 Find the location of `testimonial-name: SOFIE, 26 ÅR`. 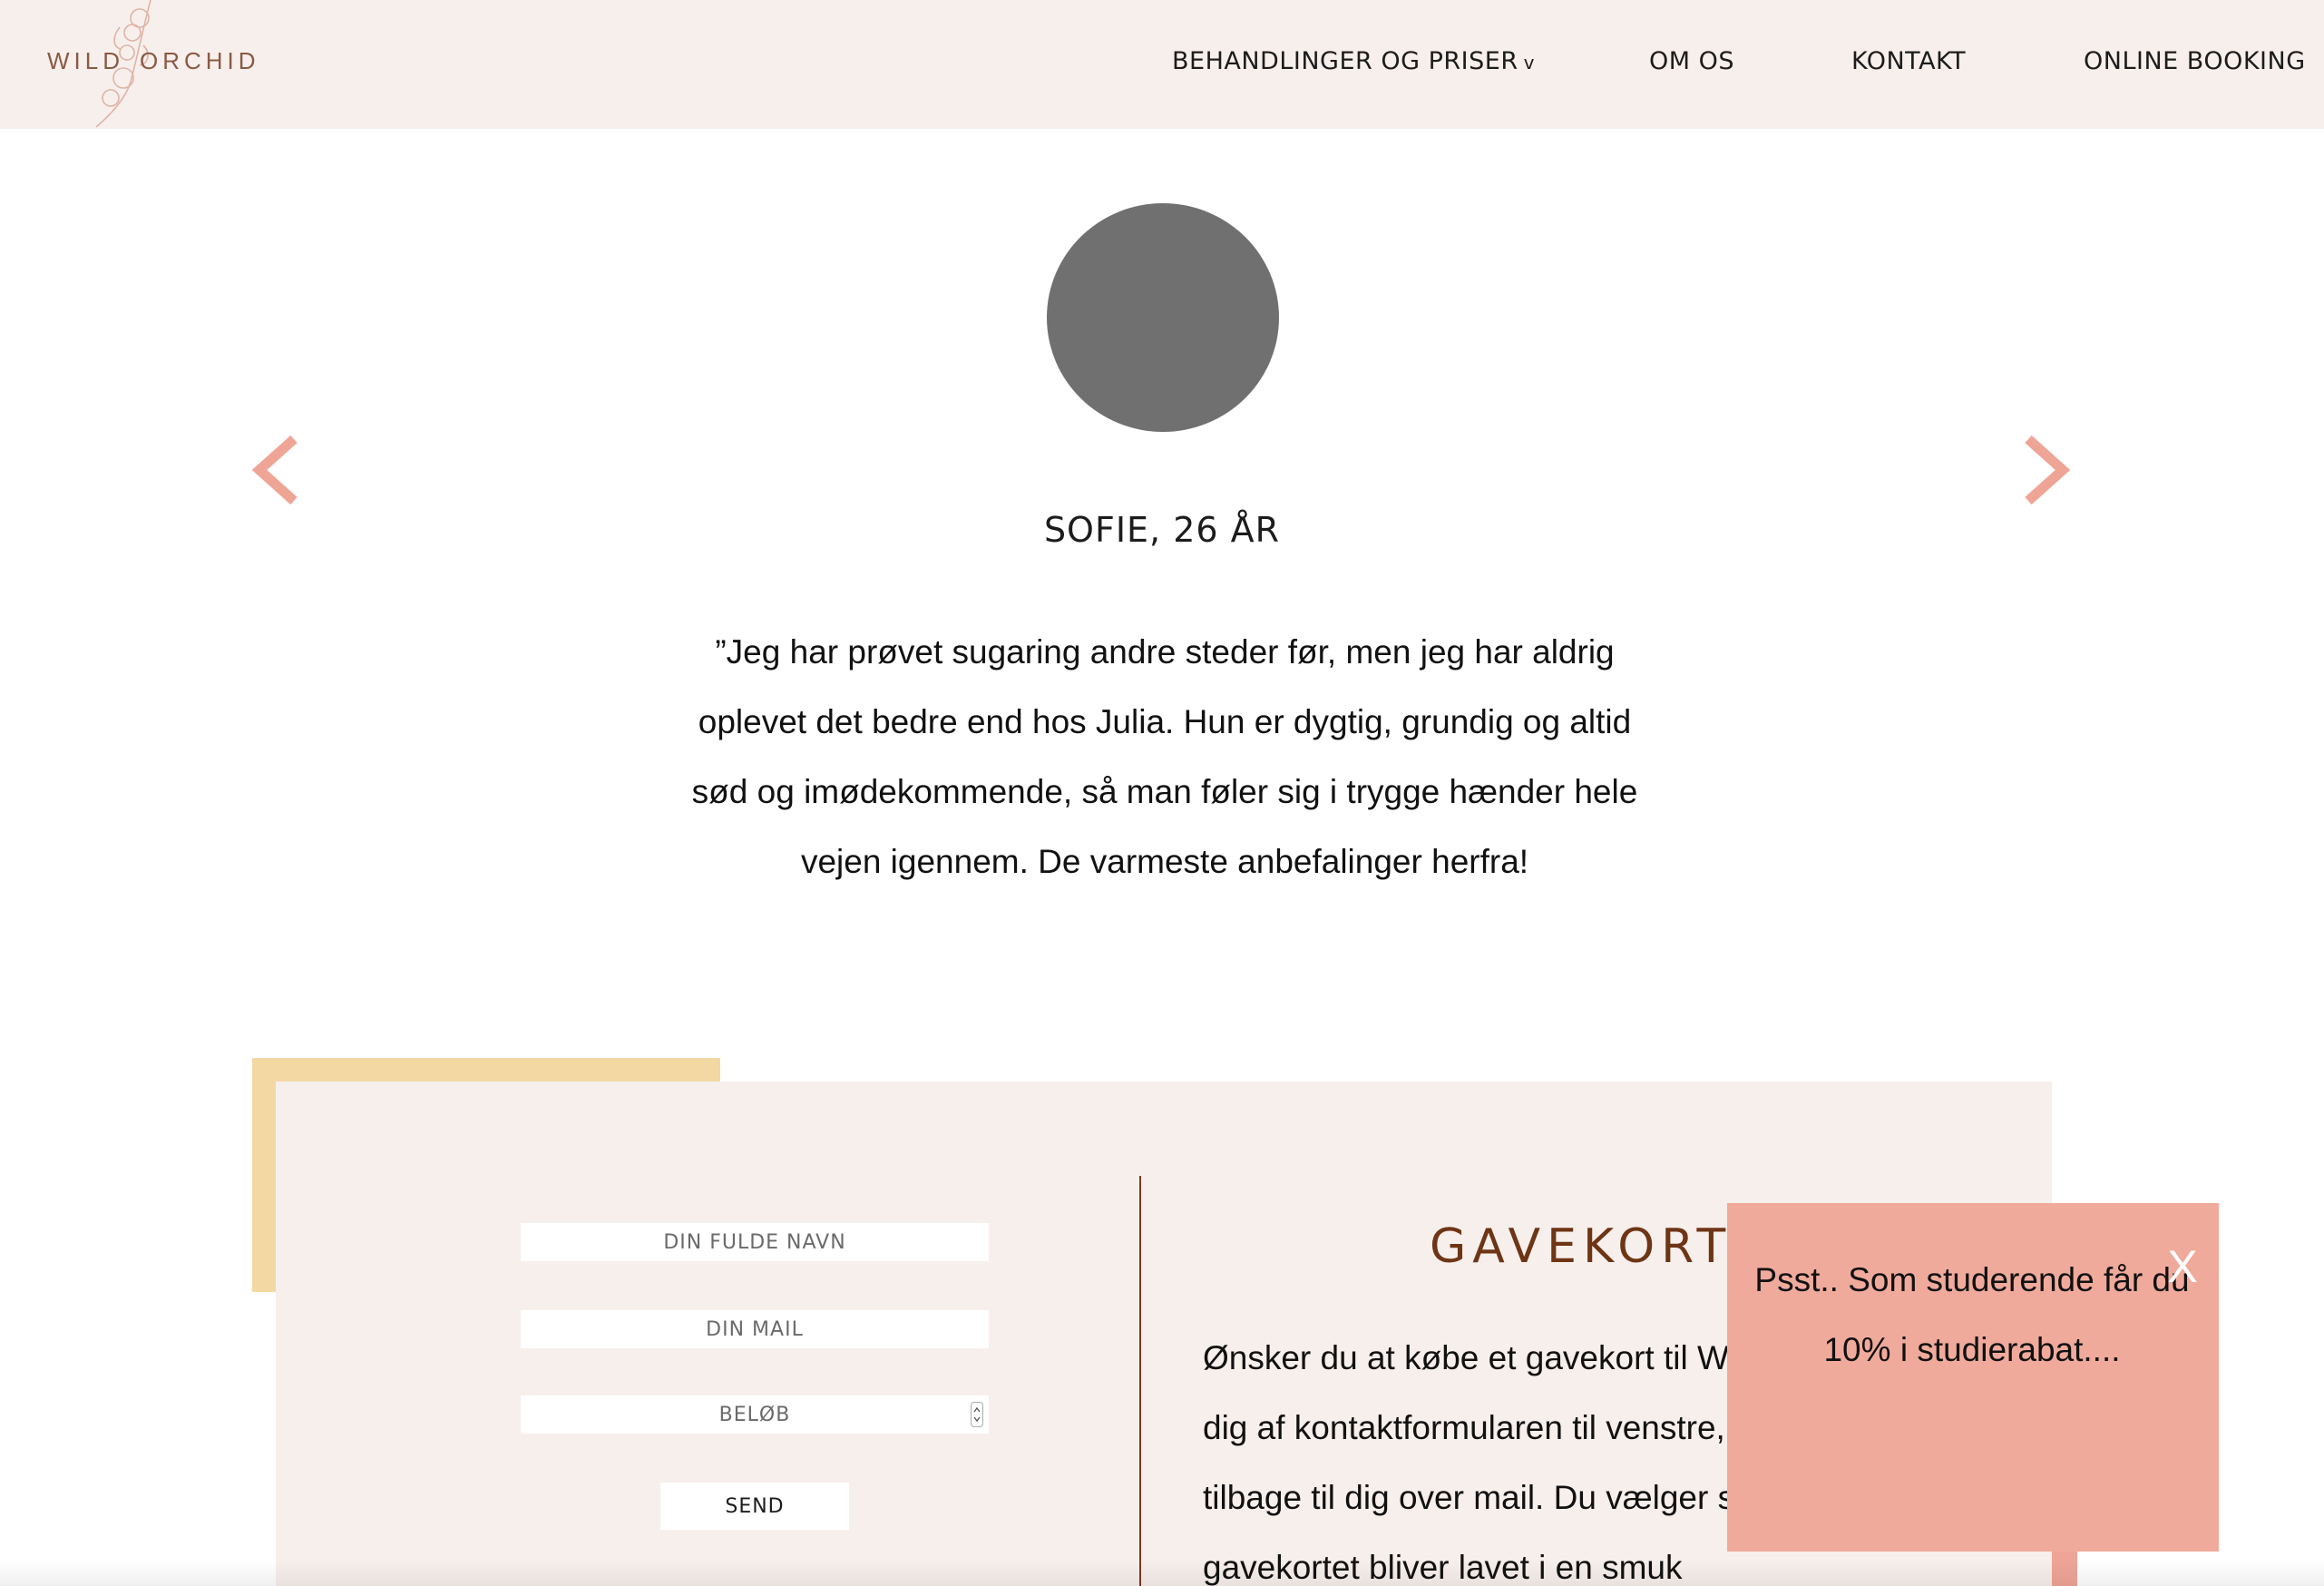

testimonial-name: SOFIE, 26 ÅR is located at coordinates (1162, 530).